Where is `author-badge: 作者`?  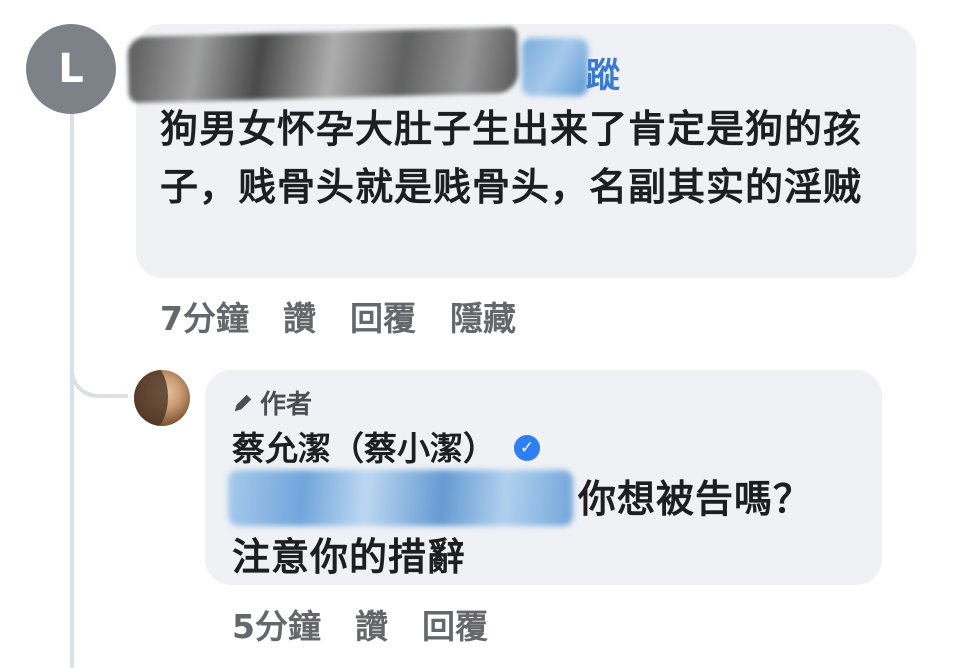 author-badge: 作者 is located at coordinates (272, 402).